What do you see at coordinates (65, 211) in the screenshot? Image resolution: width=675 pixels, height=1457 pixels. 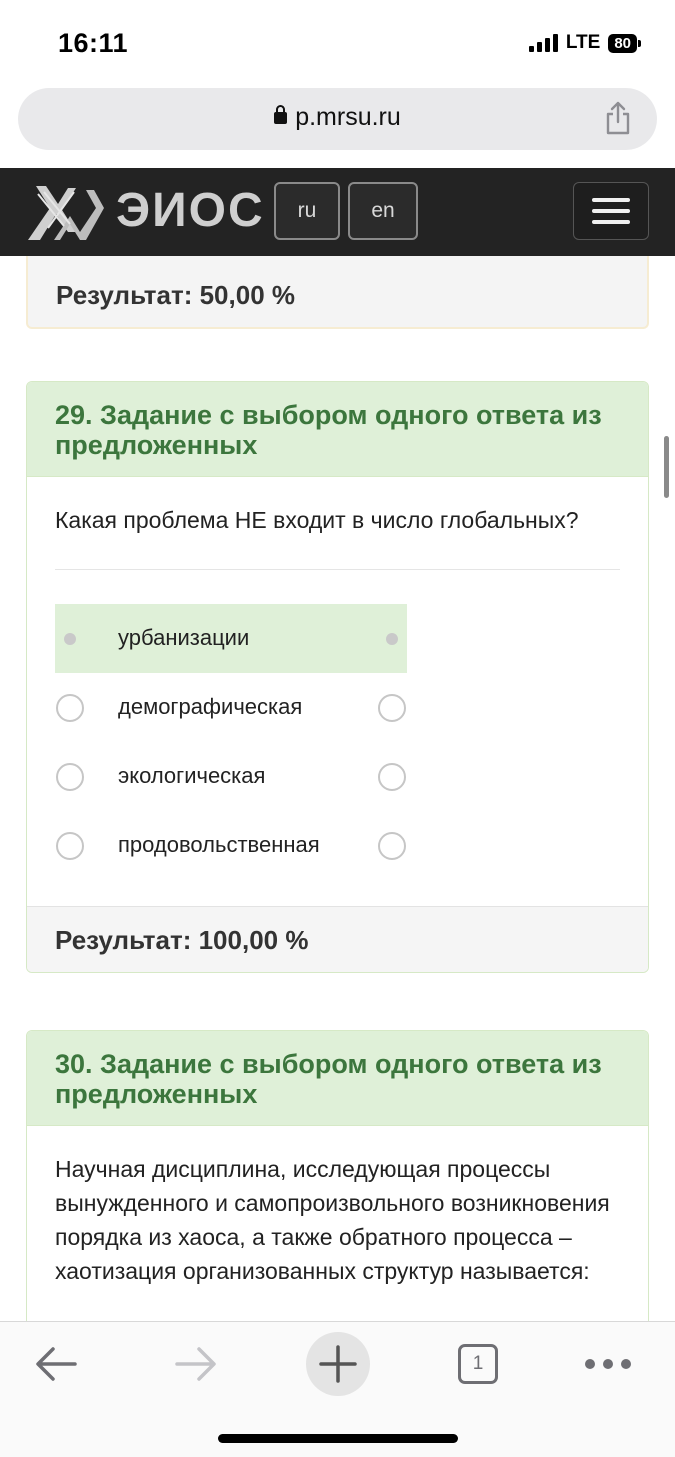 I see `logo-icon` at bounding box center [65, 211].